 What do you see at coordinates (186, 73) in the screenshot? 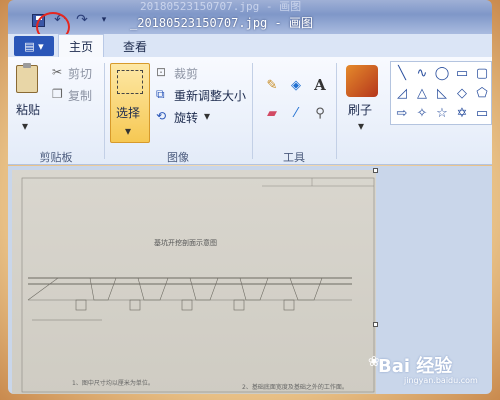
I see `crop-button: 裁剪` at bounding box center [186, 73].